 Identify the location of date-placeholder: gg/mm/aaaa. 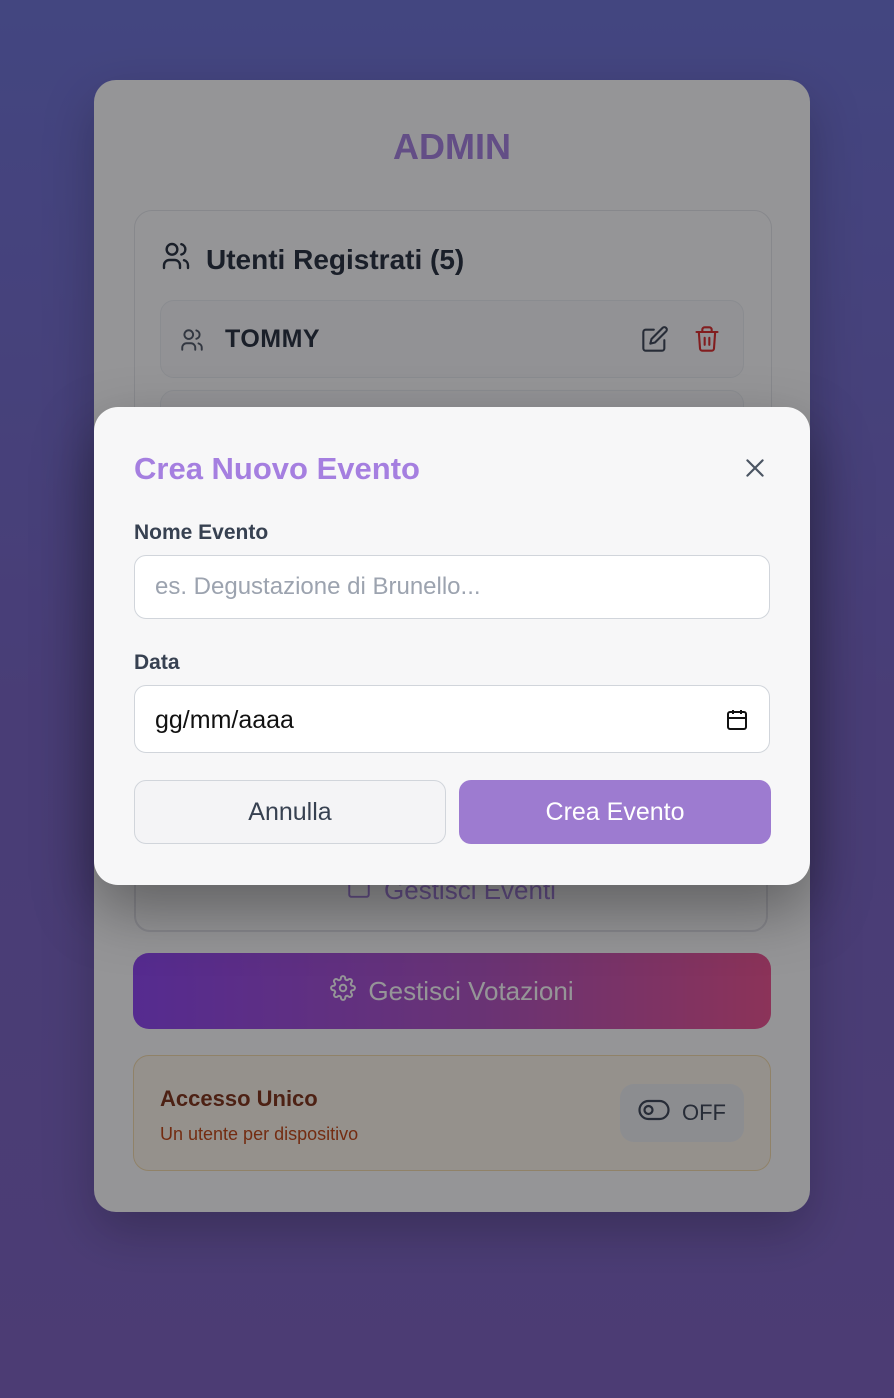
(224, 720).